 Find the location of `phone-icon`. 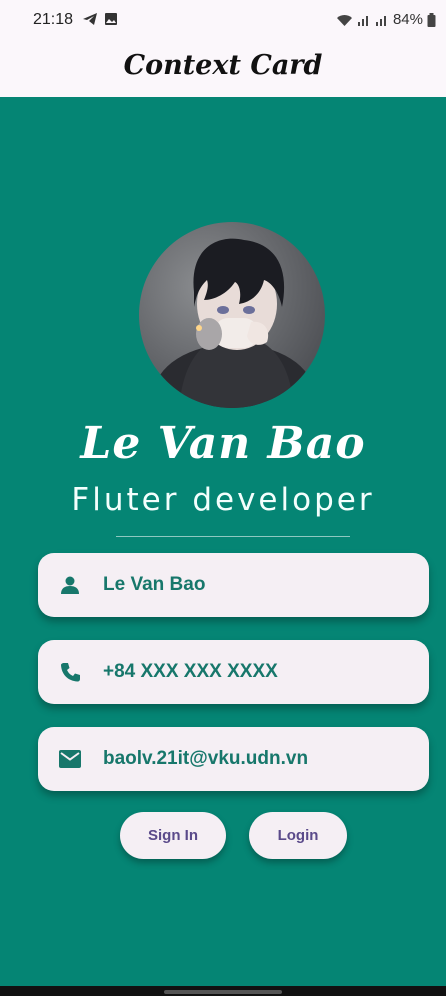

phone-icon is located at coordinates (70, 672).